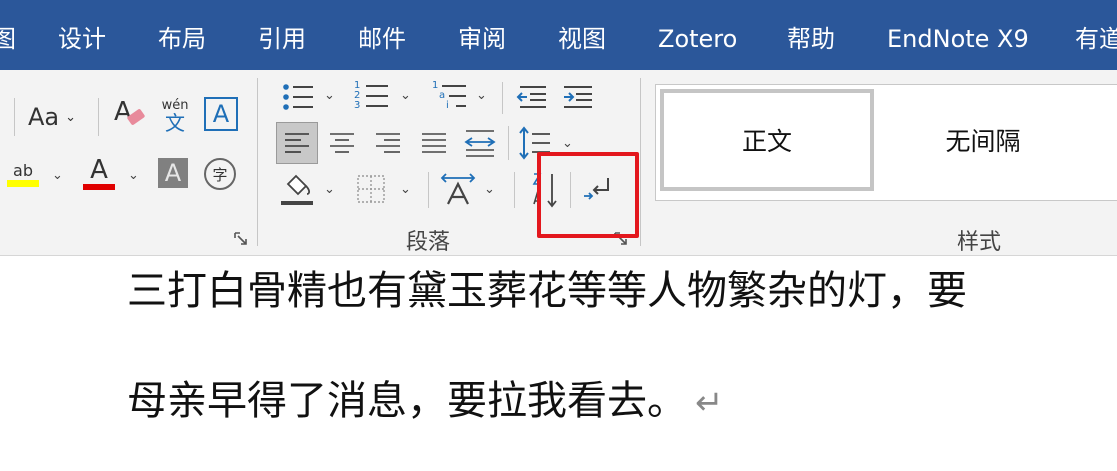 This screenshot has width=1117, height=471. Describe the element at coordinates (450, 96) in the screenshot. I see `multilevel-list-button: 1 a i` at that location.